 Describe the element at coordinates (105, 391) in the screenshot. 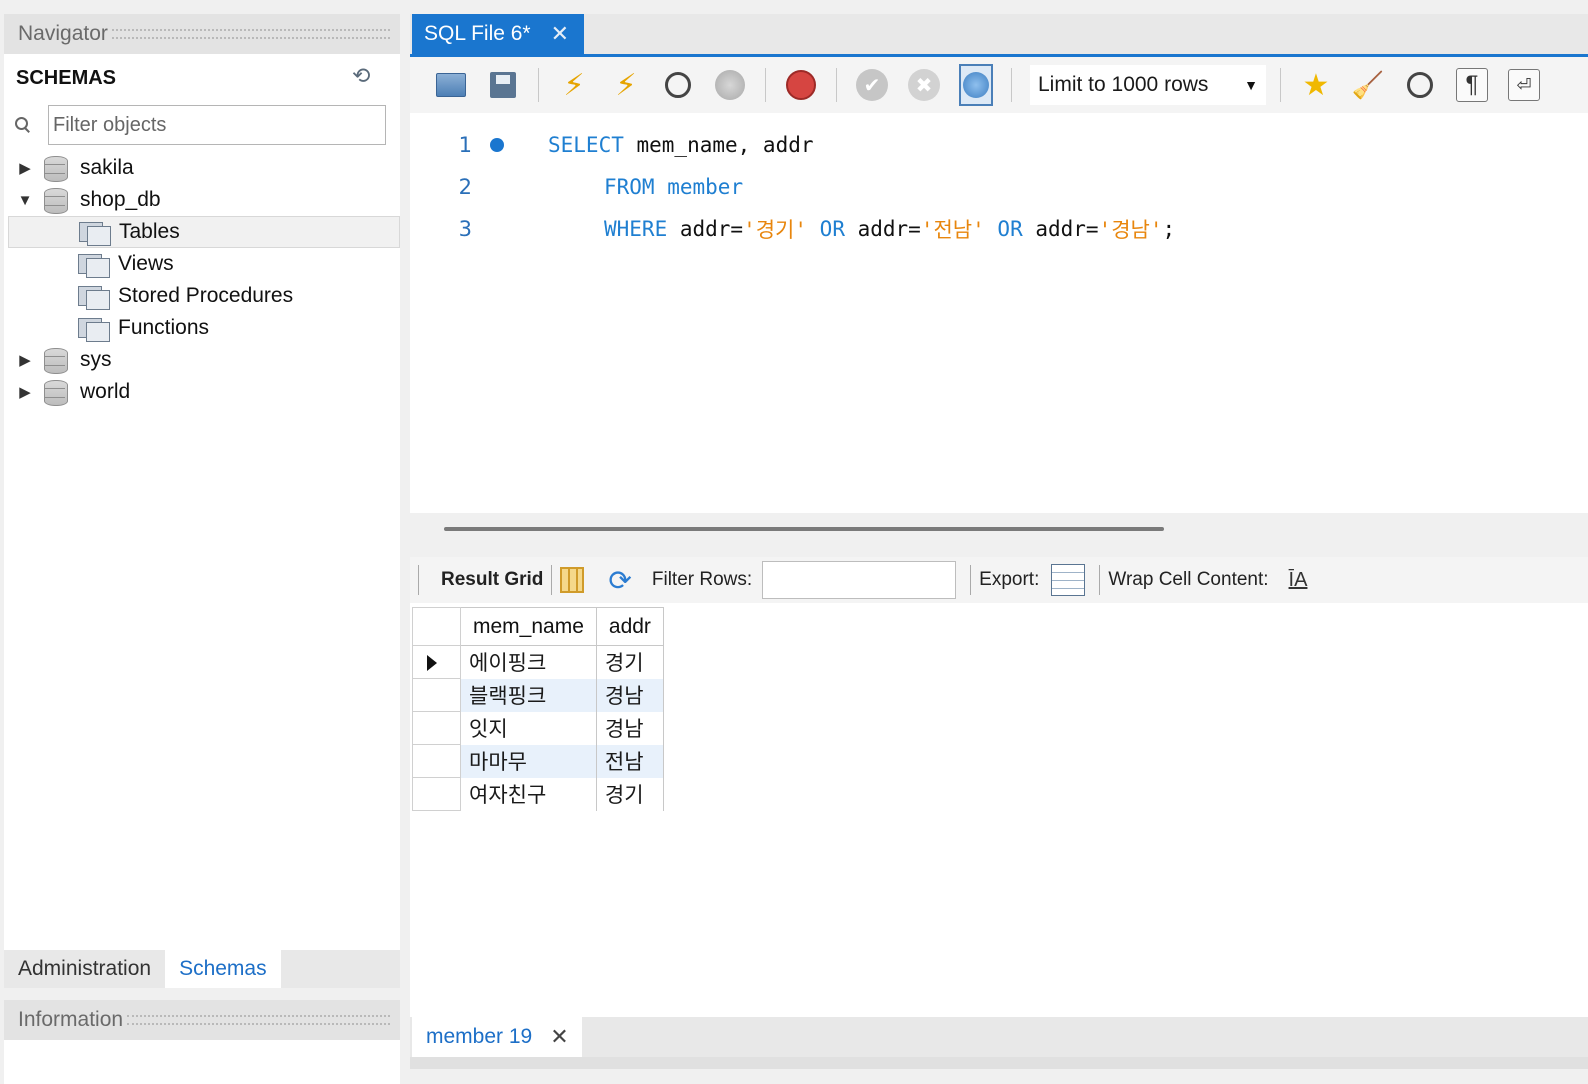

I see `tree-item-label: world` at that location.